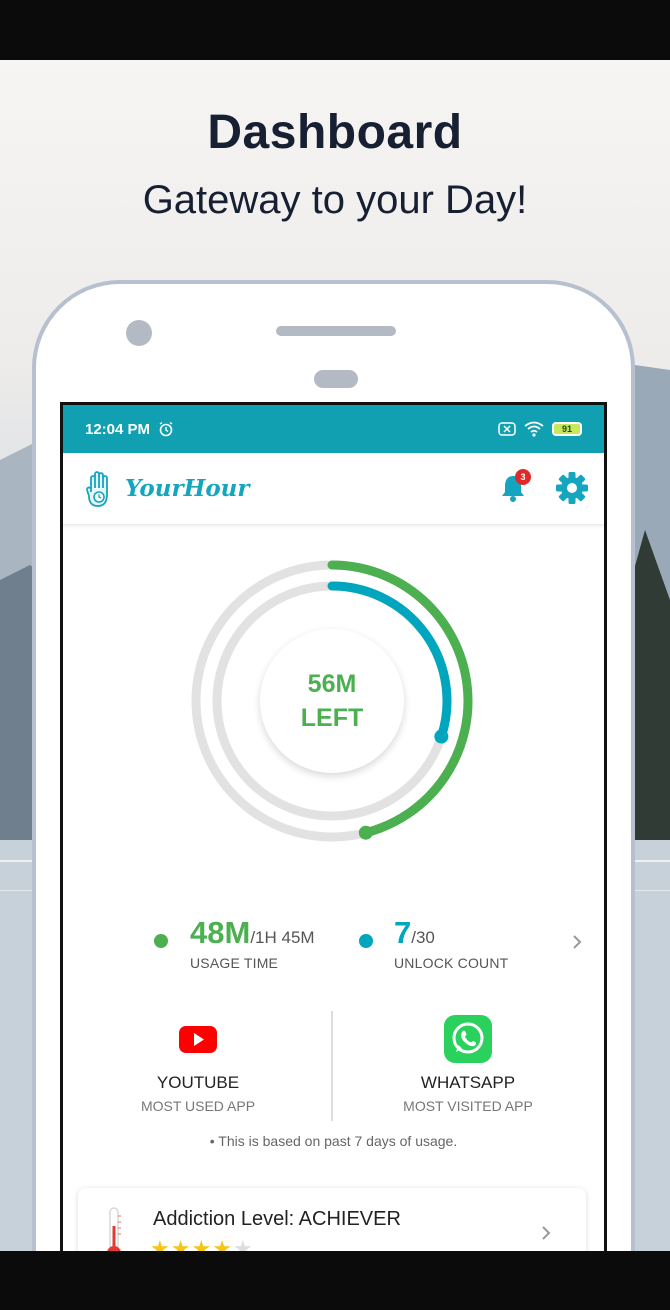 This screenshot has width=670, height=1310. What do you see at coordinates (282, 937) in the screenshot?
I see `usage-time-limit: /1H 45M` at bounding box center [282, 937].